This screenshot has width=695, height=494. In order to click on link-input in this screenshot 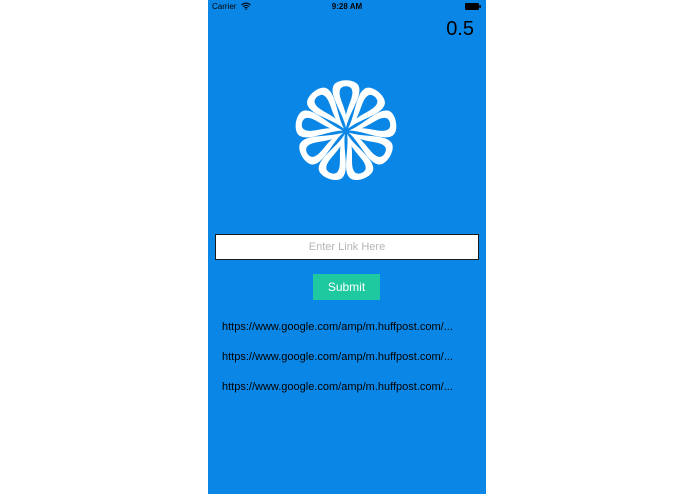, I will do `click(347, 247)`.